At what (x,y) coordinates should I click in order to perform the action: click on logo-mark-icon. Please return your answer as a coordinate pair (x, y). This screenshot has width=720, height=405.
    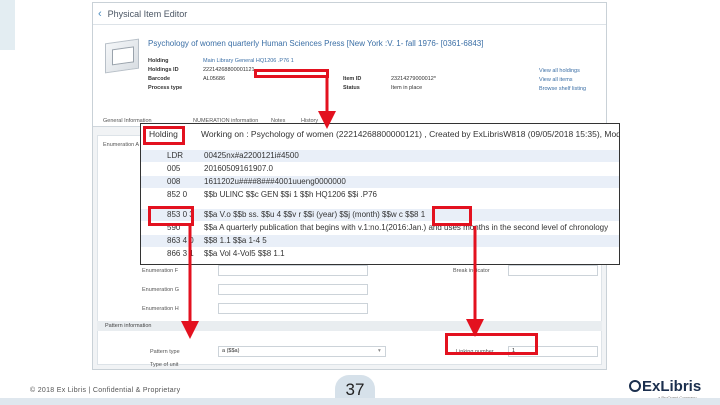
    Looking at the image, I should click on (635, 386).